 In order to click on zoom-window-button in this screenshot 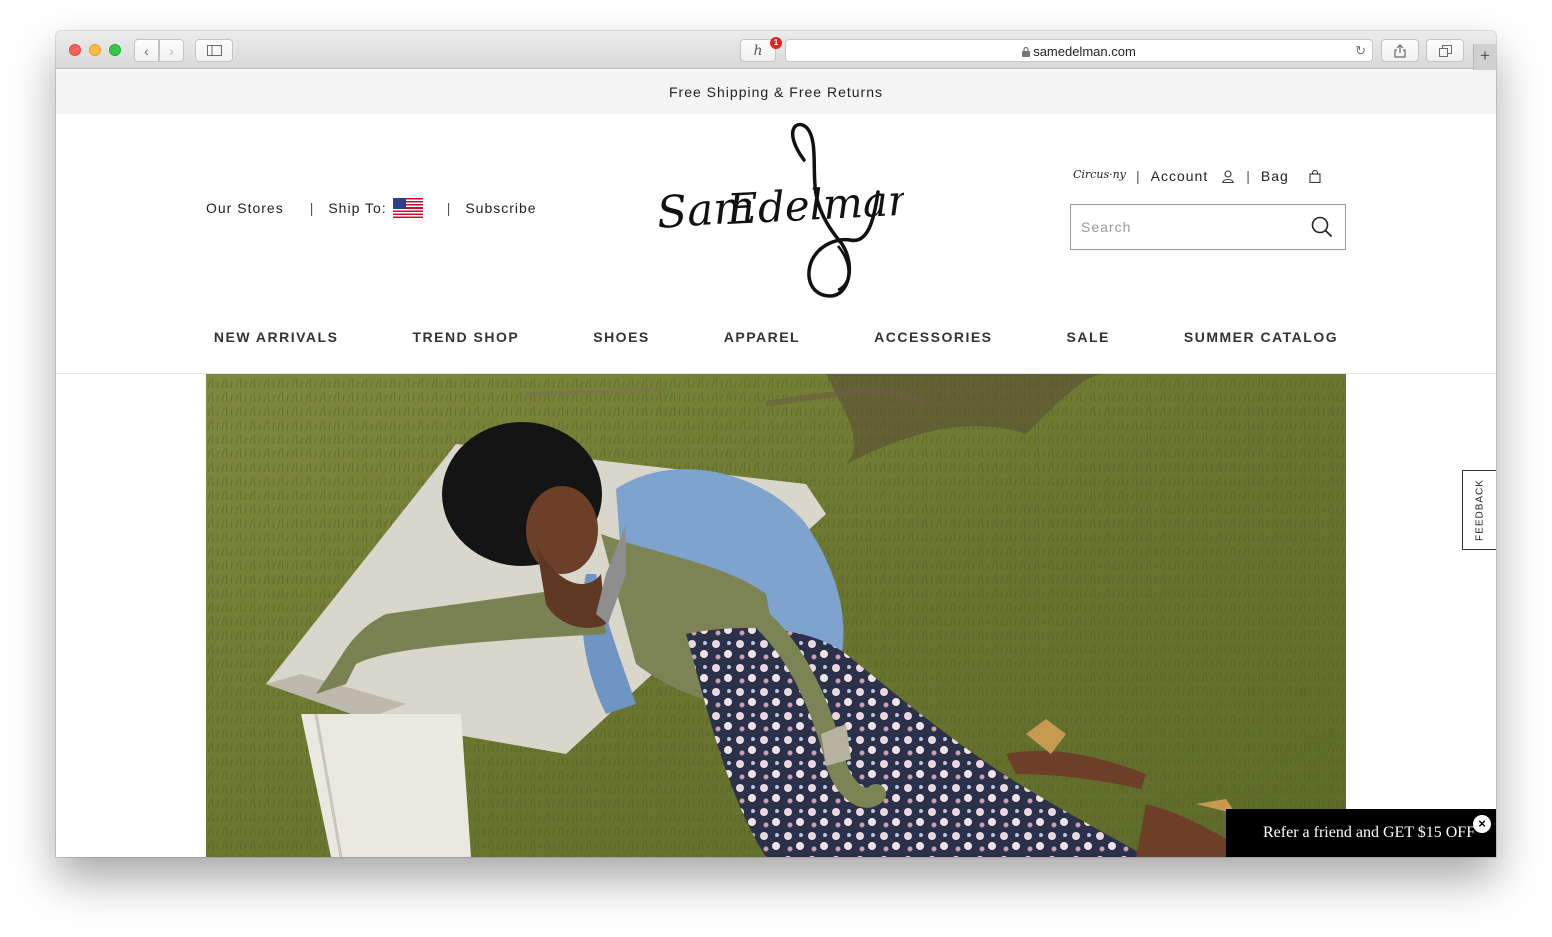, I will do `click(115, 50)`.